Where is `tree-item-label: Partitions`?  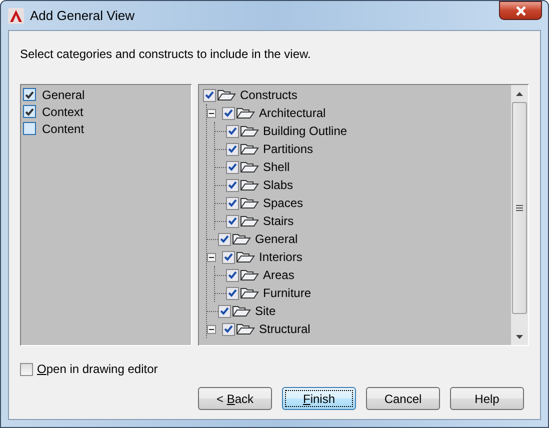 tree-item-label: Partitions is located at coordinates (288, 149).